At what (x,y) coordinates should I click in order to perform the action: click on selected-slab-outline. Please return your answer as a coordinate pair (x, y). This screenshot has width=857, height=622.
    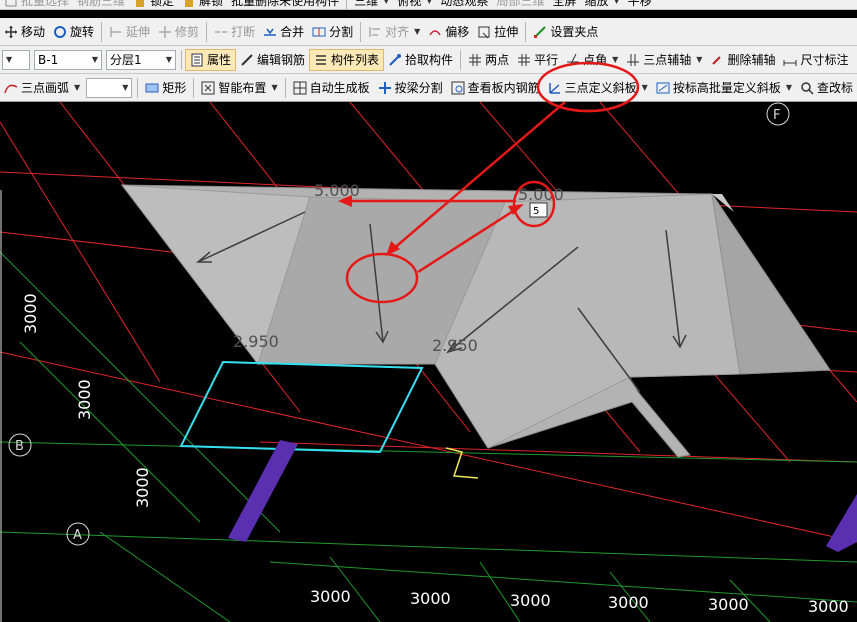
    Looking at the image, I should click on (301, 407).